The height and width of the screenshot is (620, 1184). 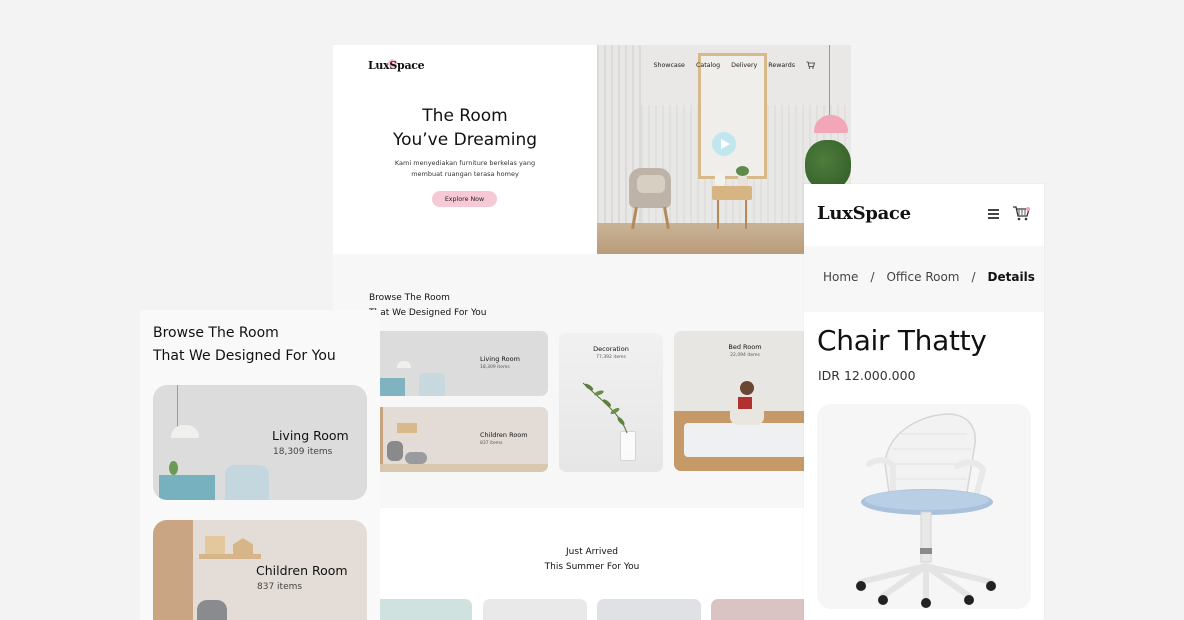 What do you see at coordinates (215, 545) in the screenshot?
I see `toy-box` at bounding box center [215, 545].